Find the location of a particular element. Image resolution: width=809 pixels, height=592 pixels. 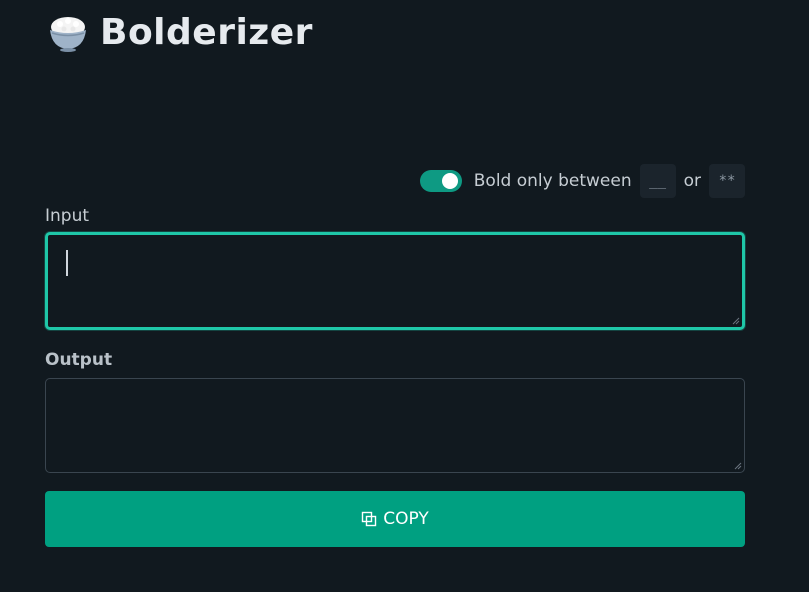

input-label: Input is located at coordinates (67, 216).